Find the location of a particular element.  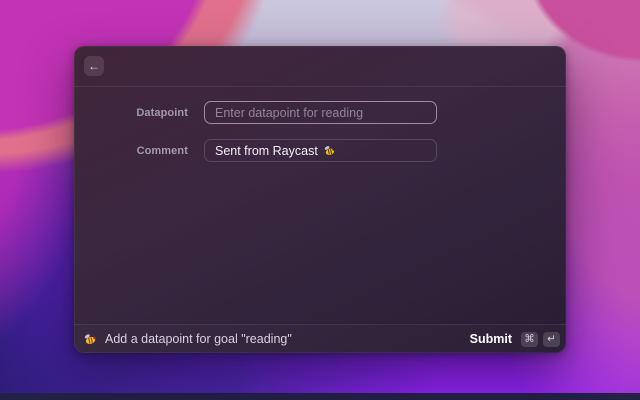

comment-input: Sent from Raycast is located at coordinates (320, 150).